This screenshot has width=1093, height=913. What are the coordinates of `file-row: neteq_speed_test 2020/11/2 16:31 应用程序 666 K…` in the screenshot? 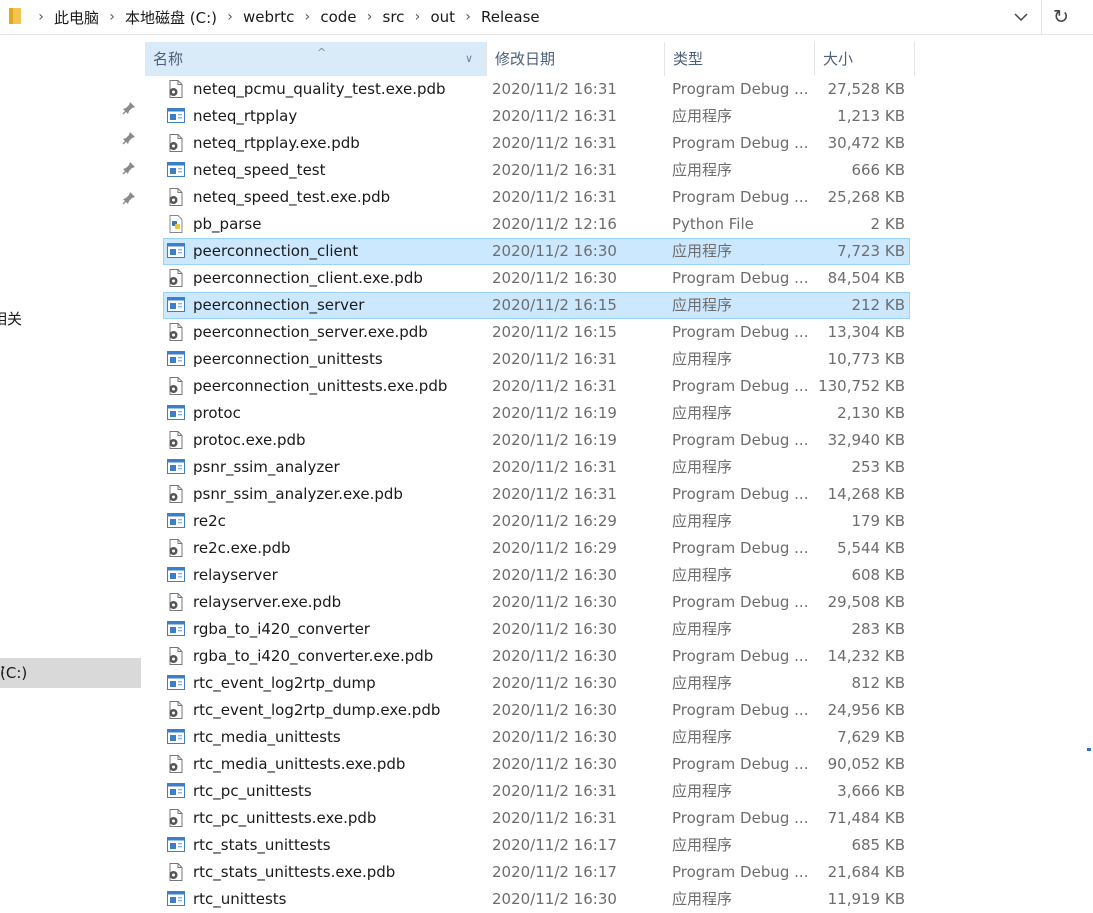 It's located at (536, 170).